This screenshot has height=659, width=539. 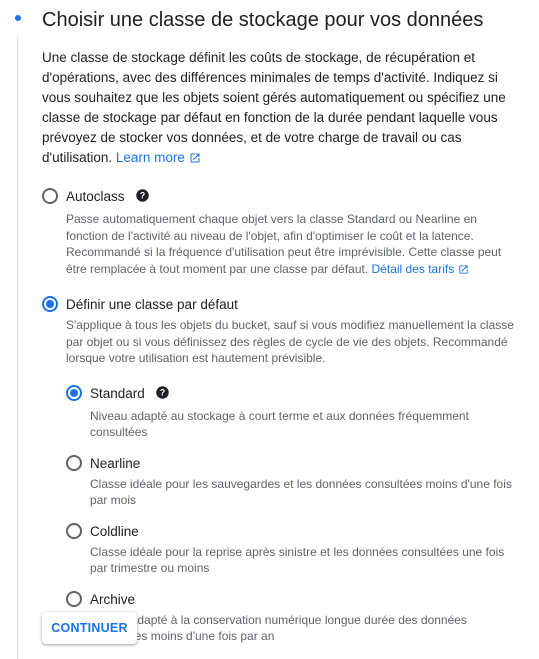 I want to click on standard-label: Standard, so click(x=117, y=393).